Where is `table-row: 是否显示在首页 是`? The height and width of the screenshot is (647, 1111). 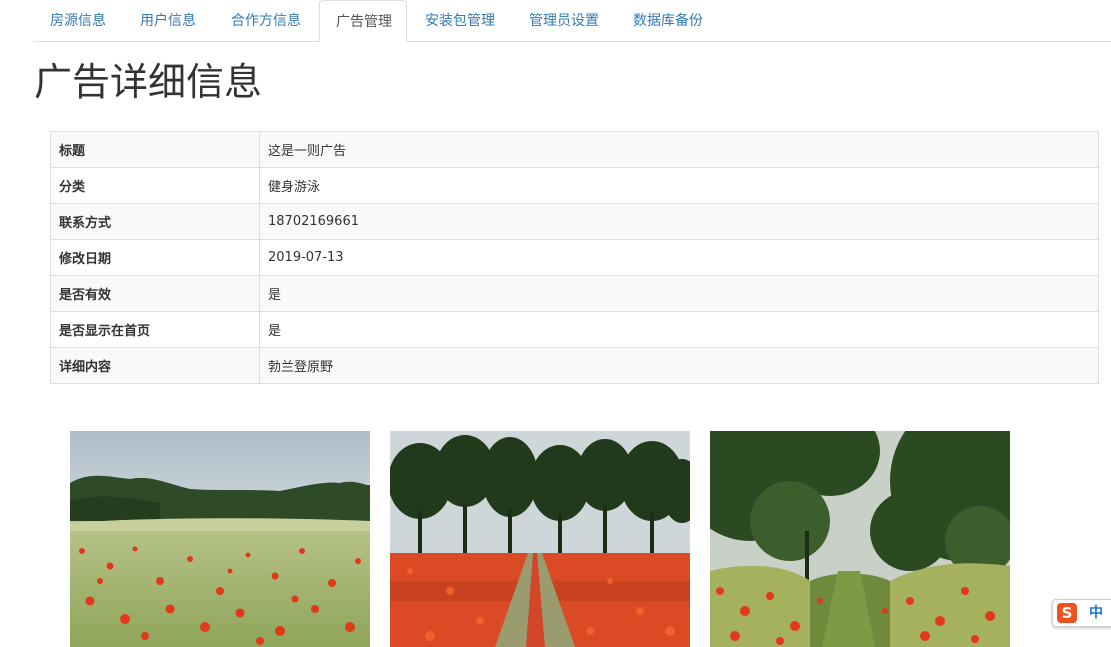 table-row: 是否显示在首页 是 is located at coordinates (574, 329).